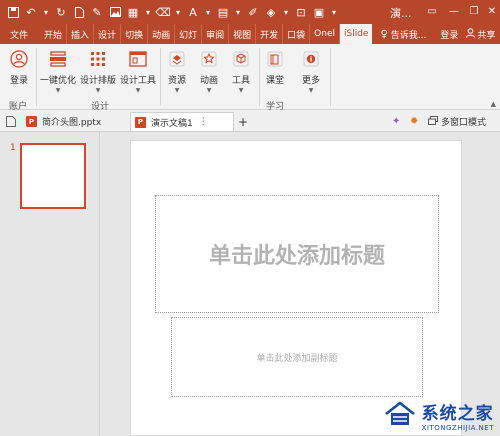 This screenshot has height=436, width=500. I want to click on new-doc-icon, so click(11, 121).